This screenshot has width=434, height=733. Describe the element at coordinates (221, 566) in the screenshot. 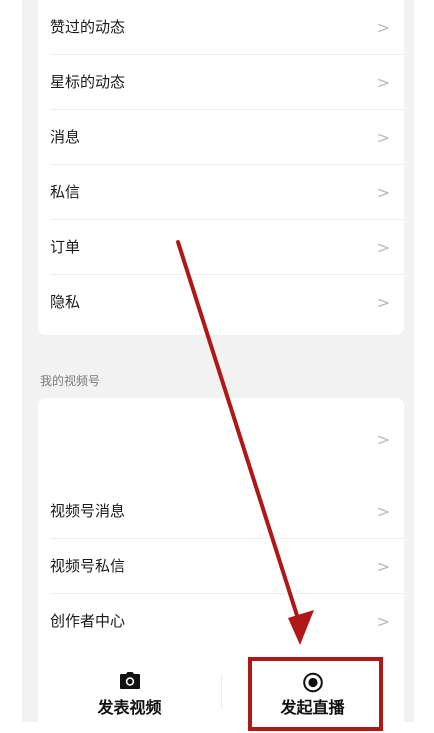

I see `menu-item-channel-private-messages: 视频号私信 >` at that location.